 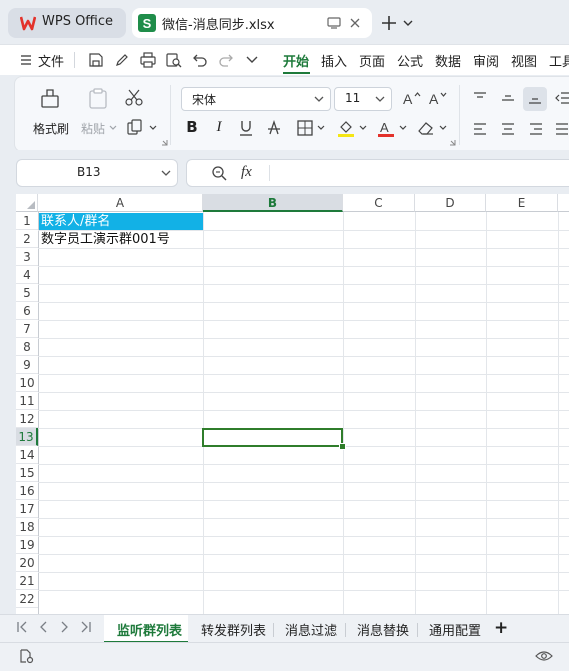 I want to click on paste-label: 粘贴, so click(x=93, y=128).